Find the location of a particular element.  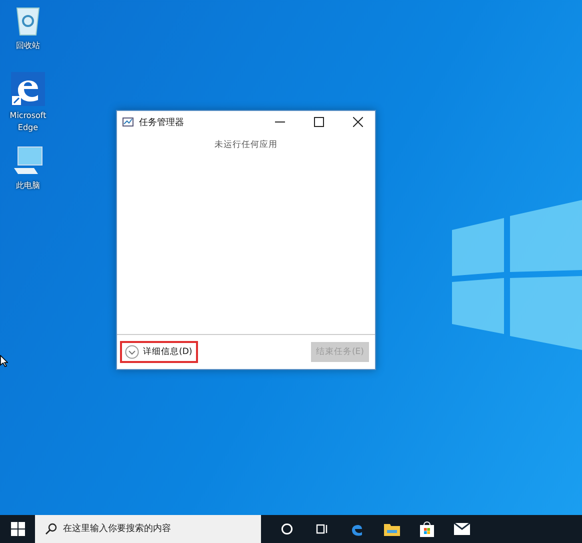

computer-icon is located at coordinates (28, 161).